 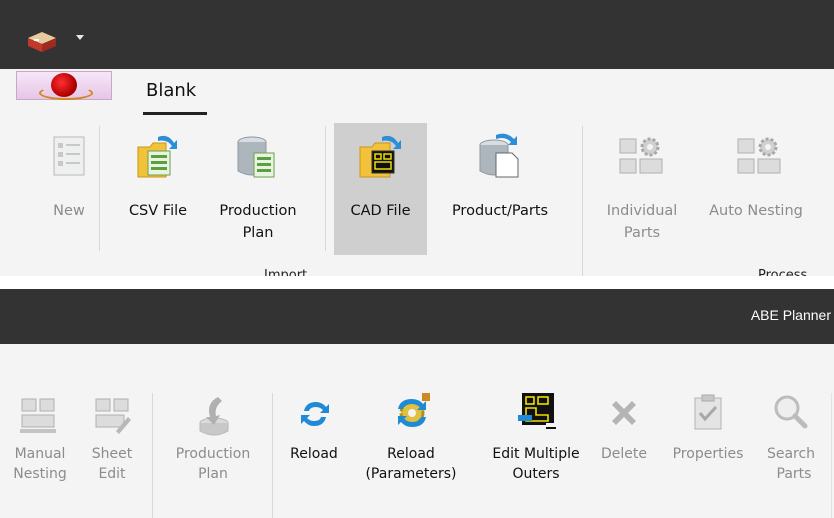 What do you see at coordinates (756, 190) in the screenshot?
I see `auto-nesting-button: Auto Nesting` at bounding box center [756, 190].